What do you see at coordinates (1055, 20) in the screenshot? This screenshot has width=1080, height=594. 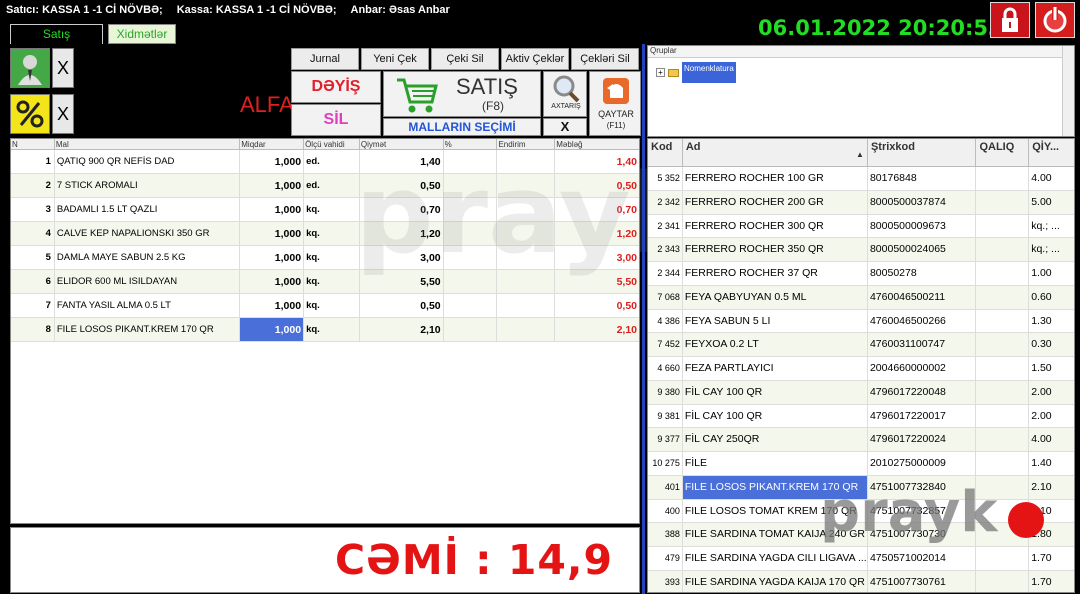 I see `power-button` at bounding box center [1055, 20].